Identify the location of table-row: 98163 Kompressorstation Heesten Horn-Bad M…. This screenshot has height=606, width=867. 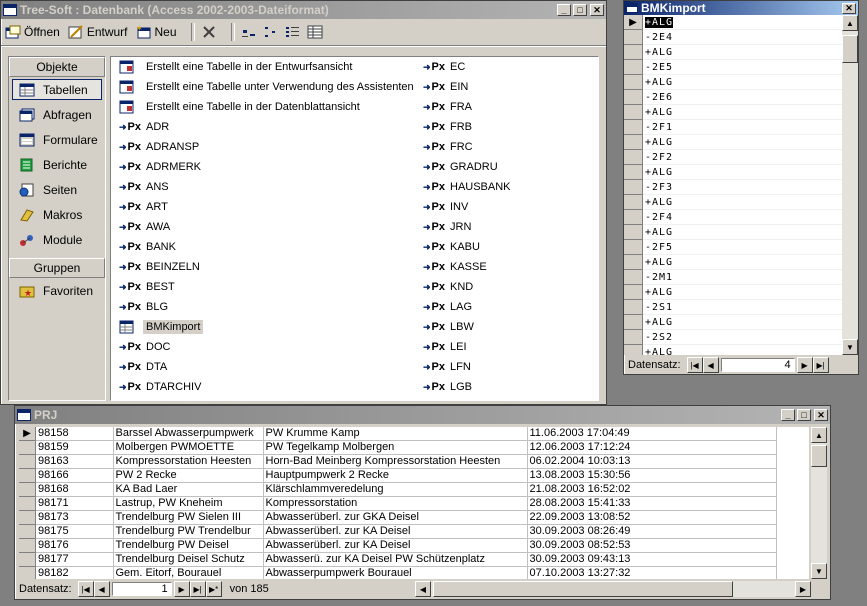
(406, 461).